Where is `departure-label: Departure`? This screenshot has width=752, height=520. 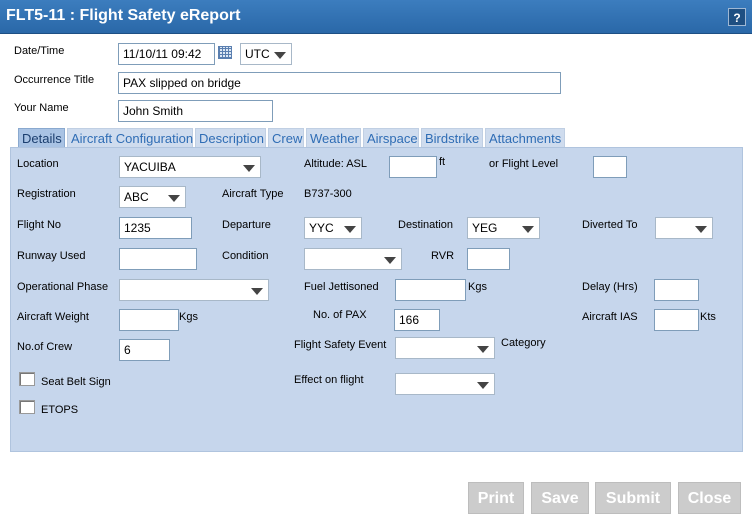
departure-label: Departure is located at coordinates (246, 225).